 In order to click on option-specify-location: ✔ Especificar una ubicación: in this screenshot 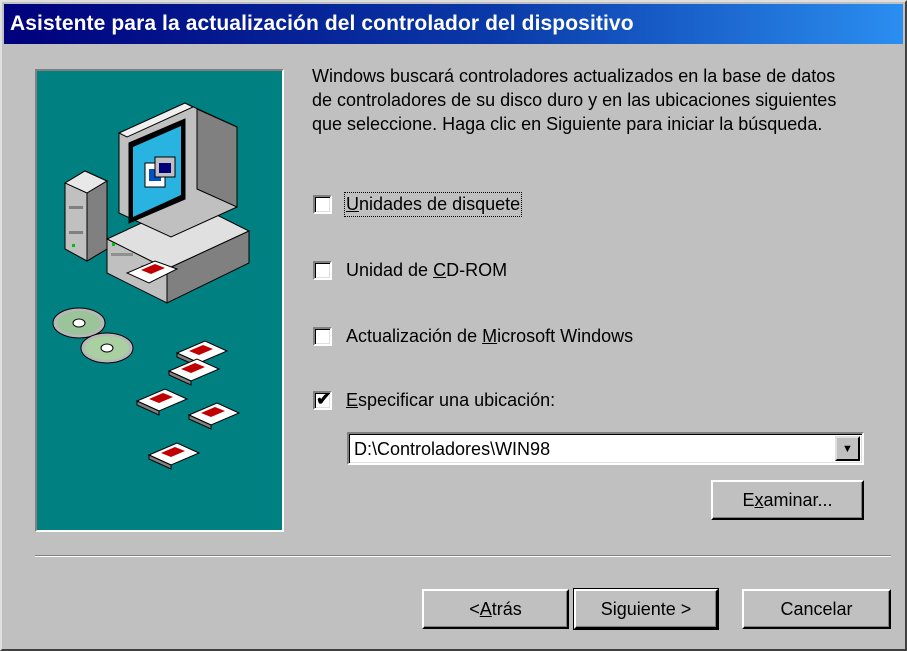, I will do `click(434, 400)`.